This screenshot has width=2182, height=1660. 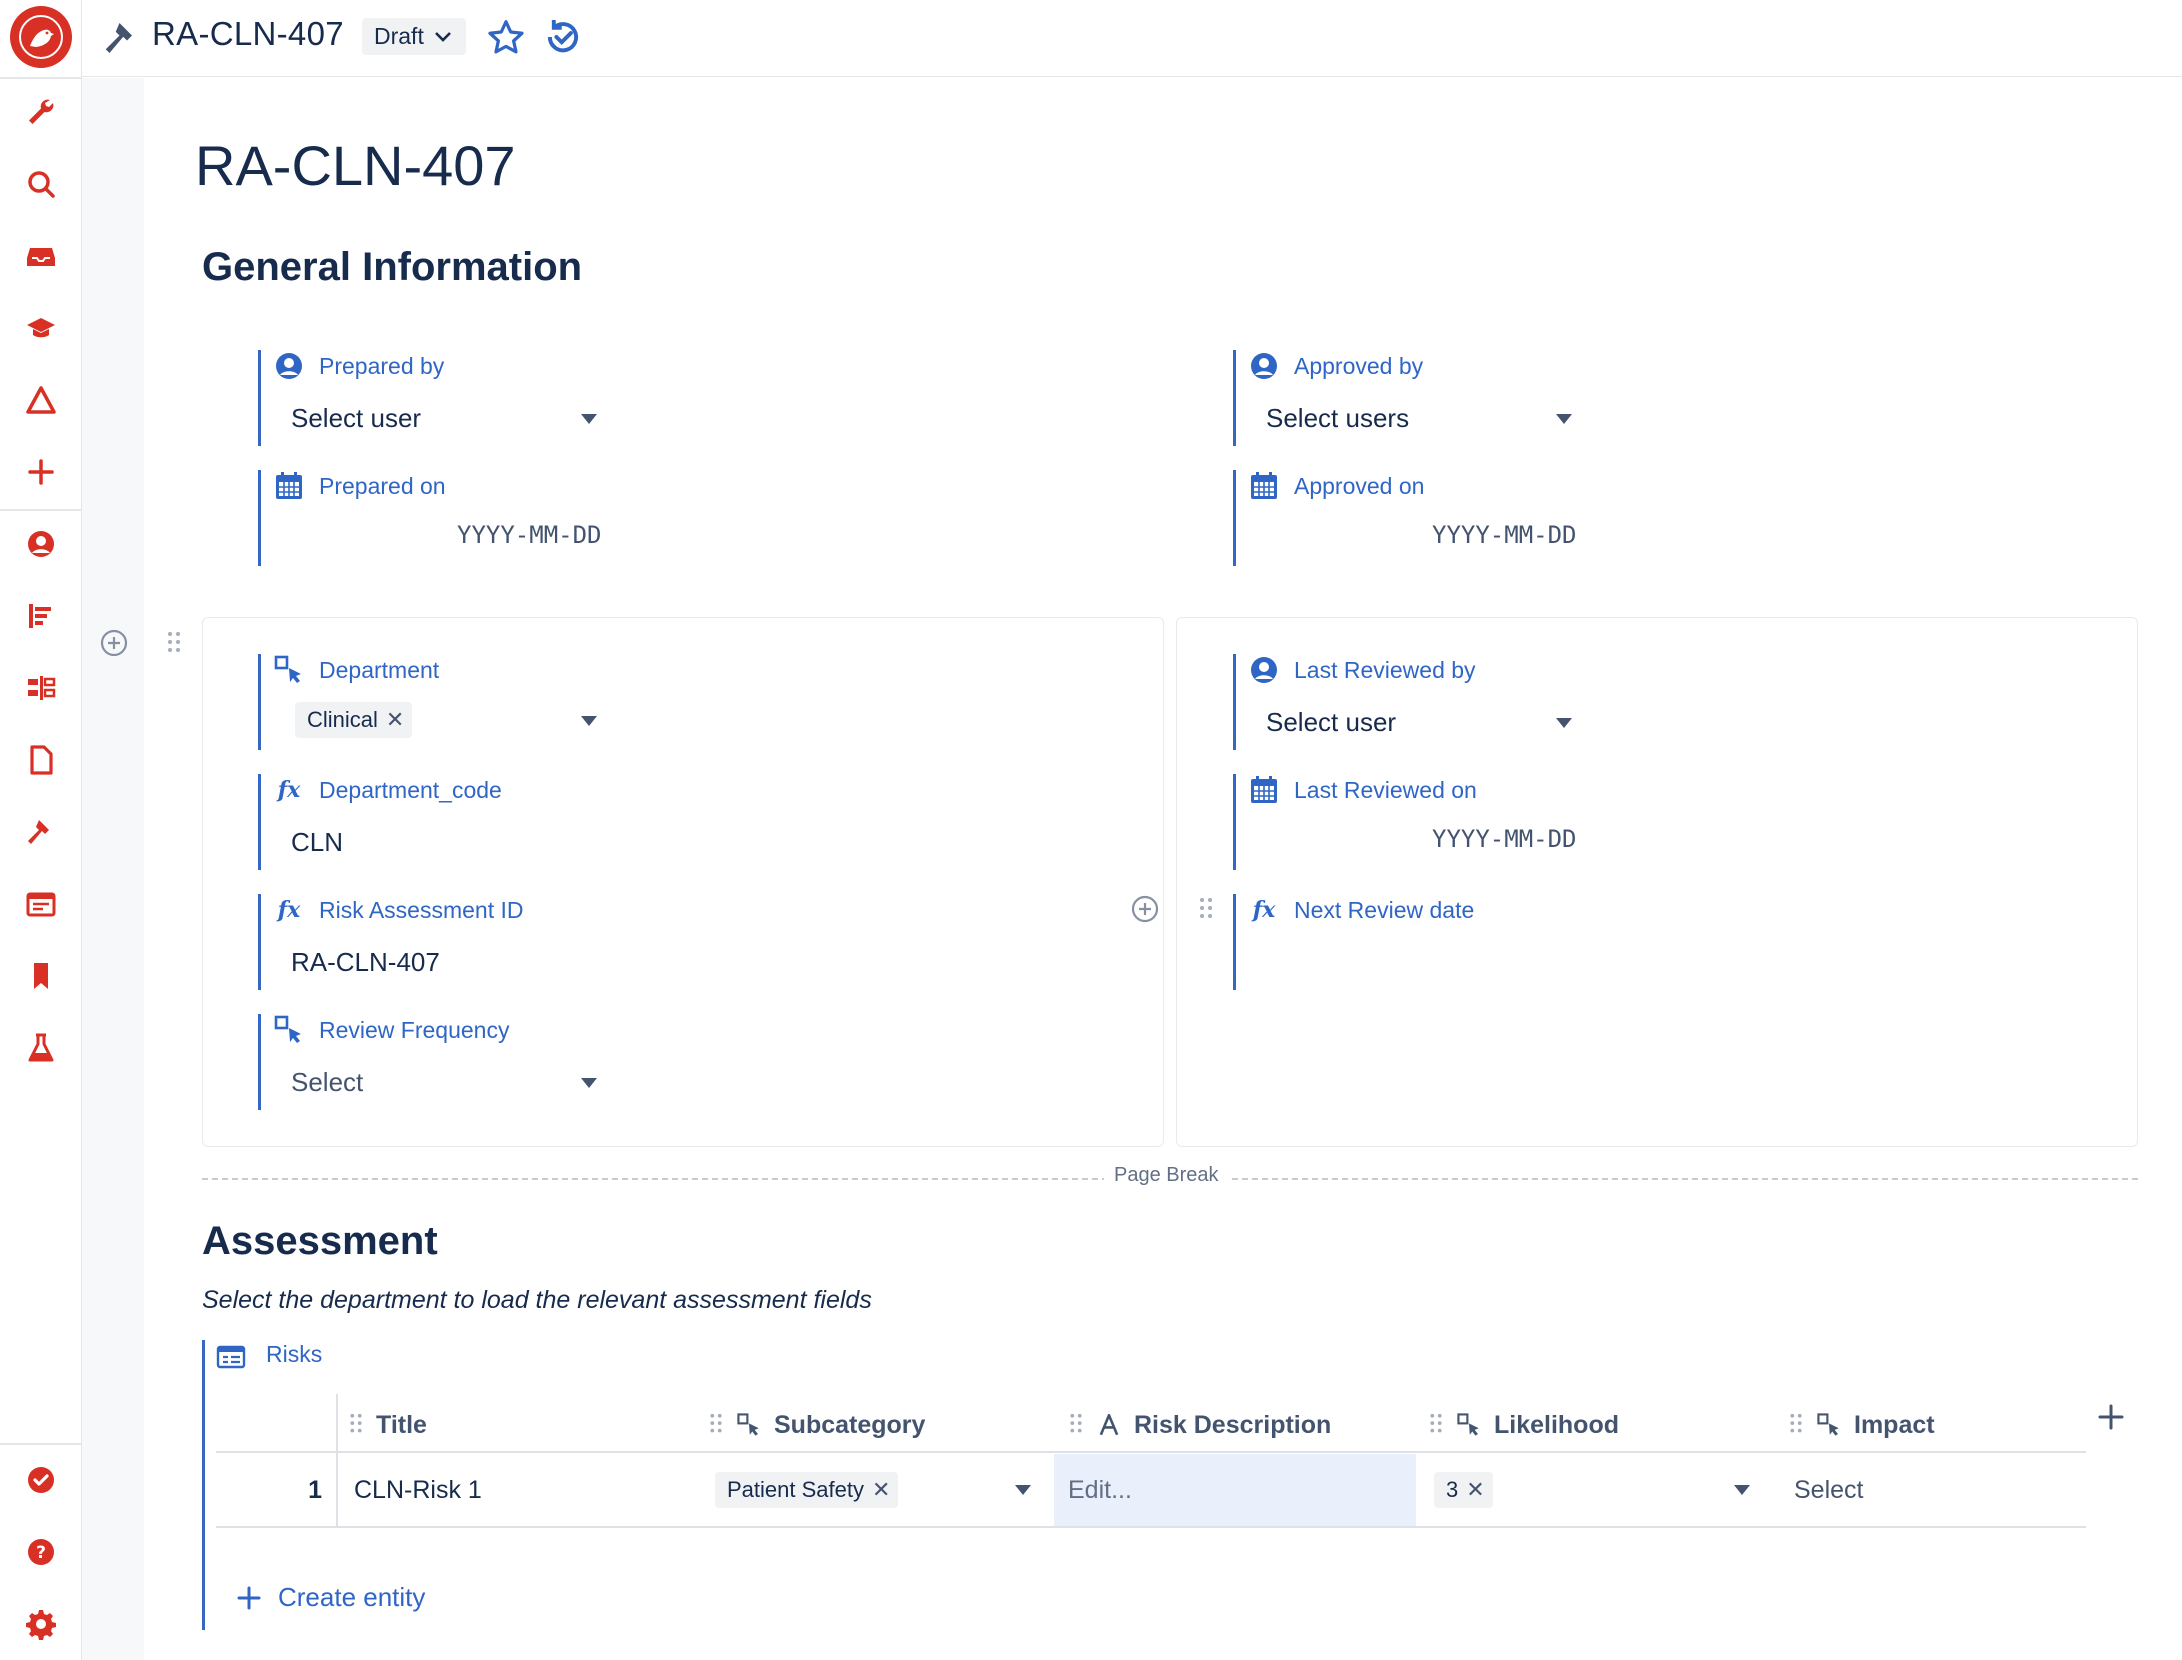 I want to click on flask-icon, so click(x=41, y=1048).